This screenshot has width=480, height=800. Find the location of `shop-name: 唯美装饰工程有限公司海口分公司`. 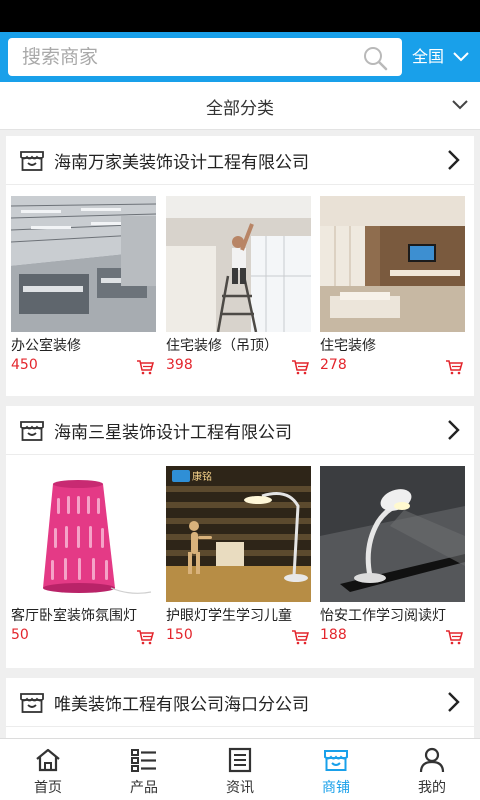

shop-name: 唯美装饰工程有限公司海口分公司 is located at coordinates (181, 705).